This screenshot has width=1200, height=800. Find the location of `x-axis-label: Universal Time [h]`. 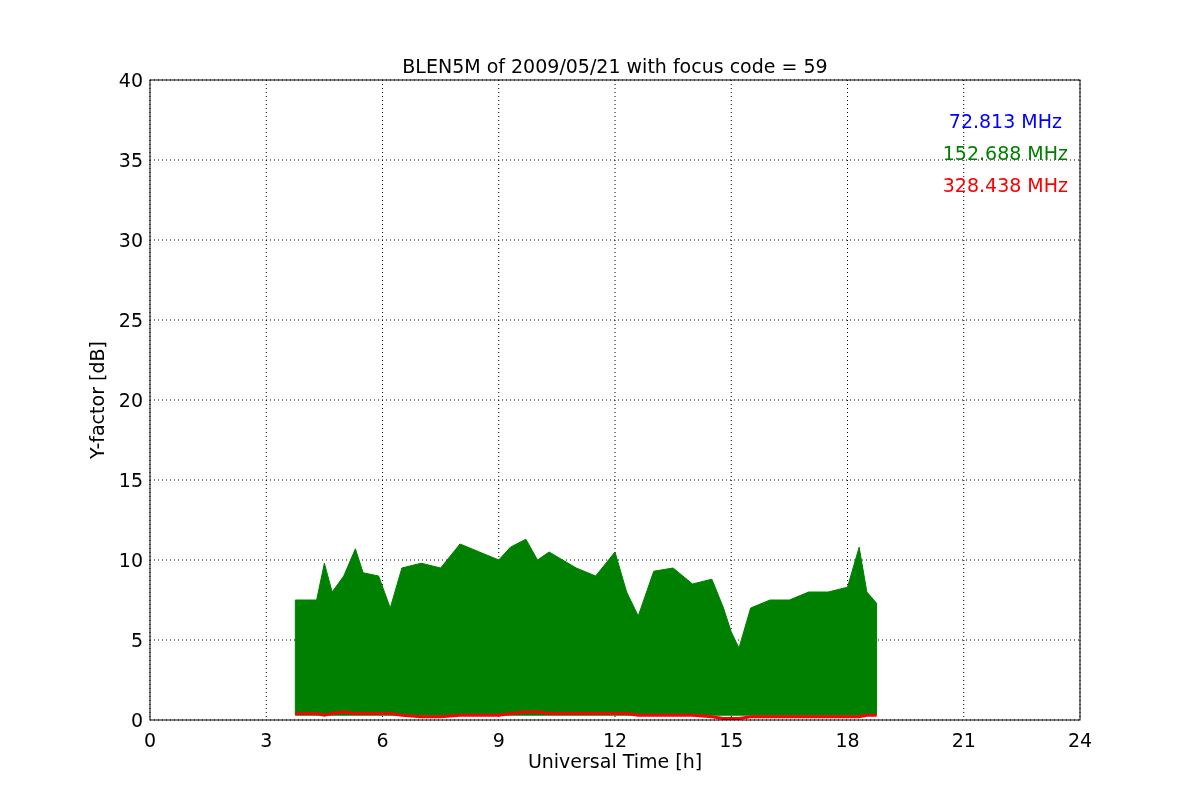

x-axis-label: Universal Time [h] is located at coordinates (615, 761).